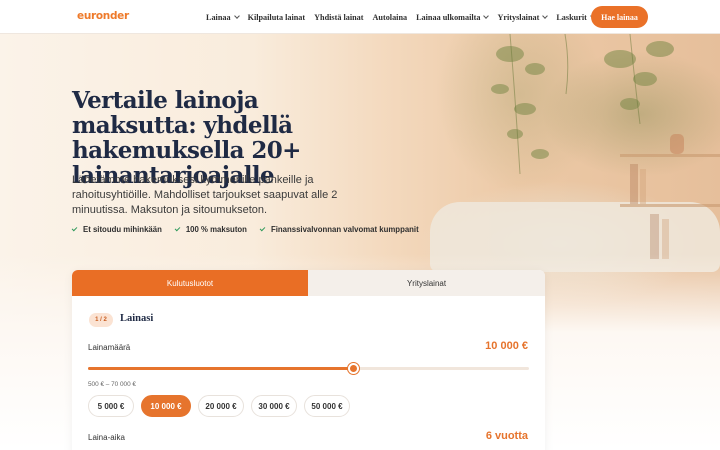  I want to click on amount-preset-button: 30 000 €, so click(274, 406).